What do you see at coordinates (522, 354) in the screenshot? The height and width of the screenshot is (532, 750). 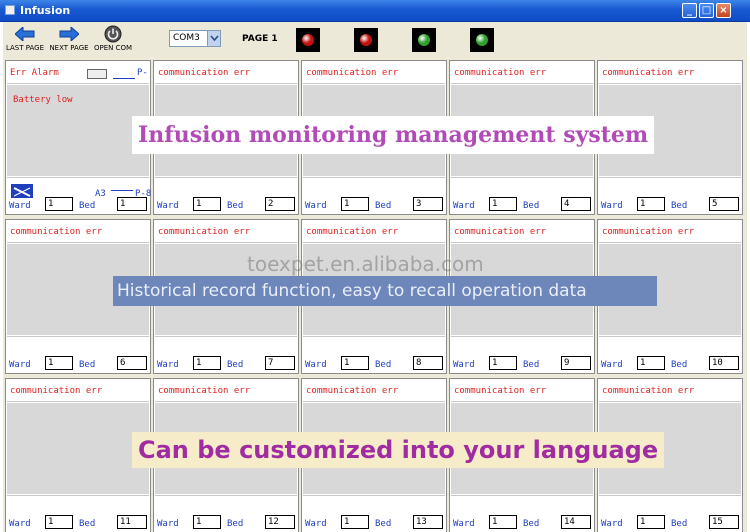 I see `cell-footer: Ward 1 Bed 9` at bounding box center [522, 354].